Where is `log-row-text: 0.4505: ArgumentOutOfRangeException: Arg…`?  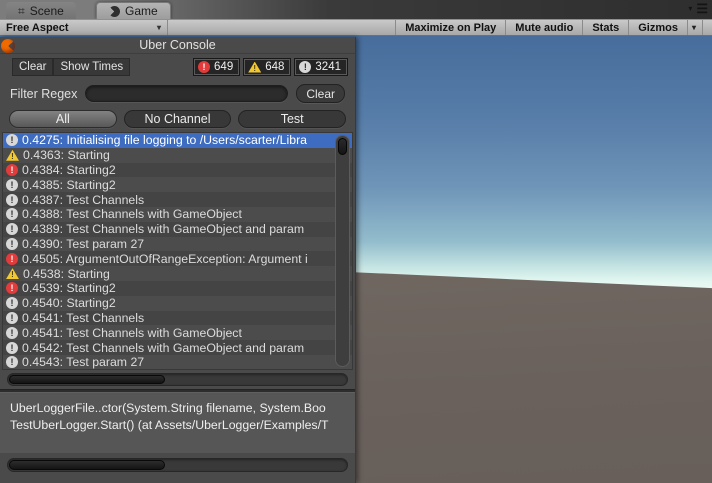 log-row-text: 0.4505: ArgumentOutOfRangeException: Arg… is located at coordinates (165, 258).